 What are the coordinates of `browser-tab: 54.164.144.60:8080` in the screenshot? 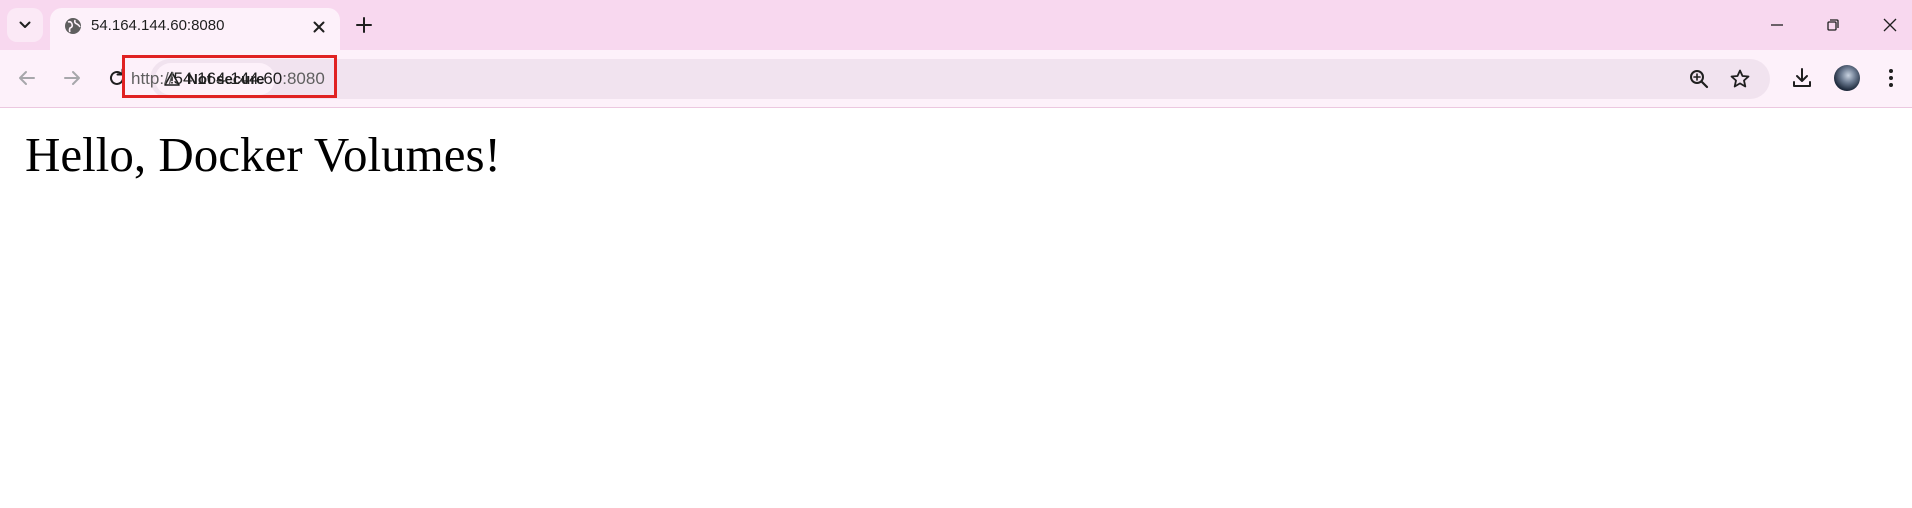 It's located at (195, 29).